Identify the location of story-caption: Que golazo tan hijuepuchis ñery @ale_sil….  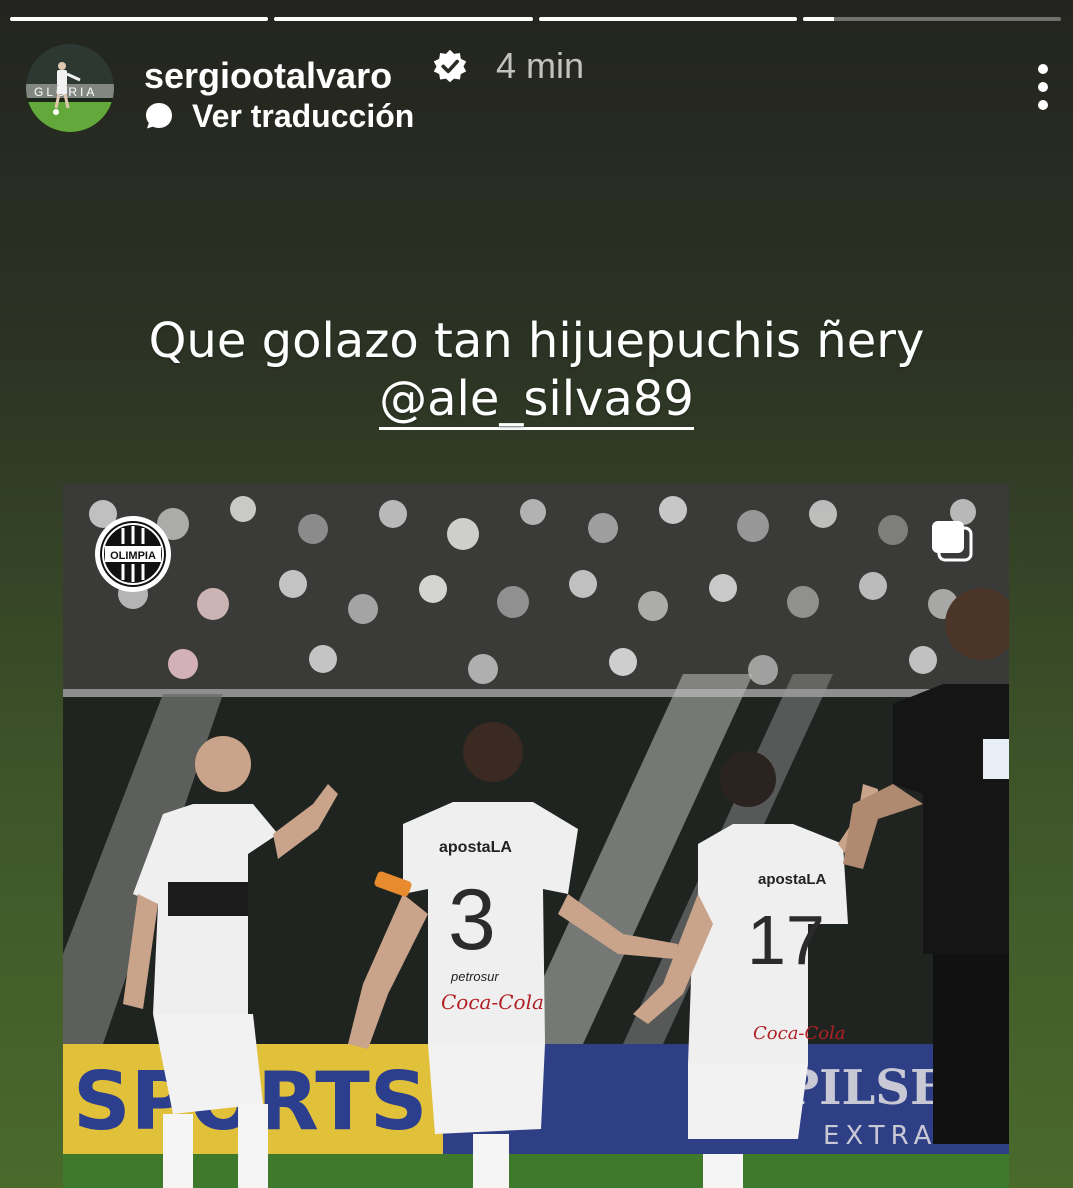
(536, 371).